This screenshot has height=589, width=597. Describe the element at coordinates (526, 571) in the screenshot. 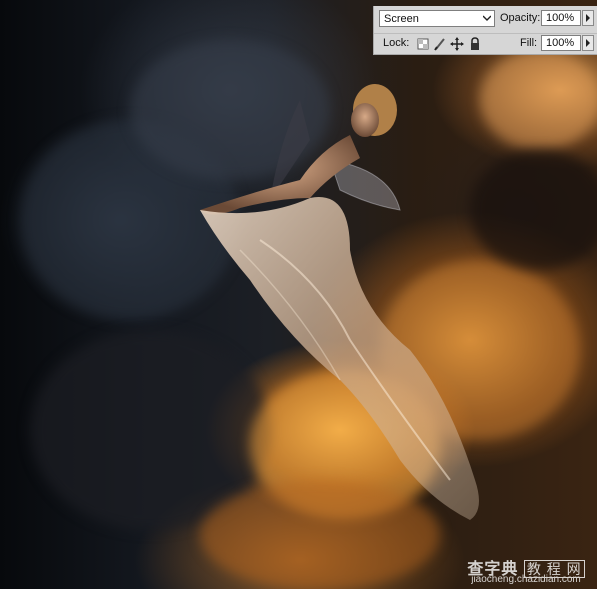

I see `site-watermark: 查字典 教 程 网 jiaocheng.chazidian.com` at that location.